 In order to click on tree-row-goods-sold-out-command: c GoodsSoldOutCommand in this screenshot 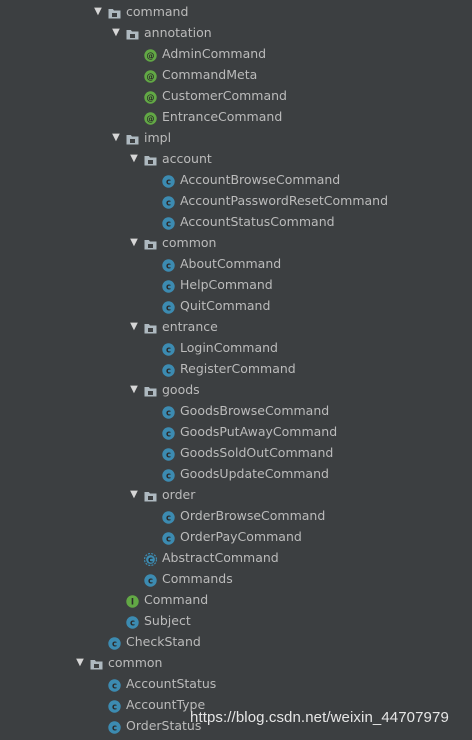, I will do `click(236, 452)`.